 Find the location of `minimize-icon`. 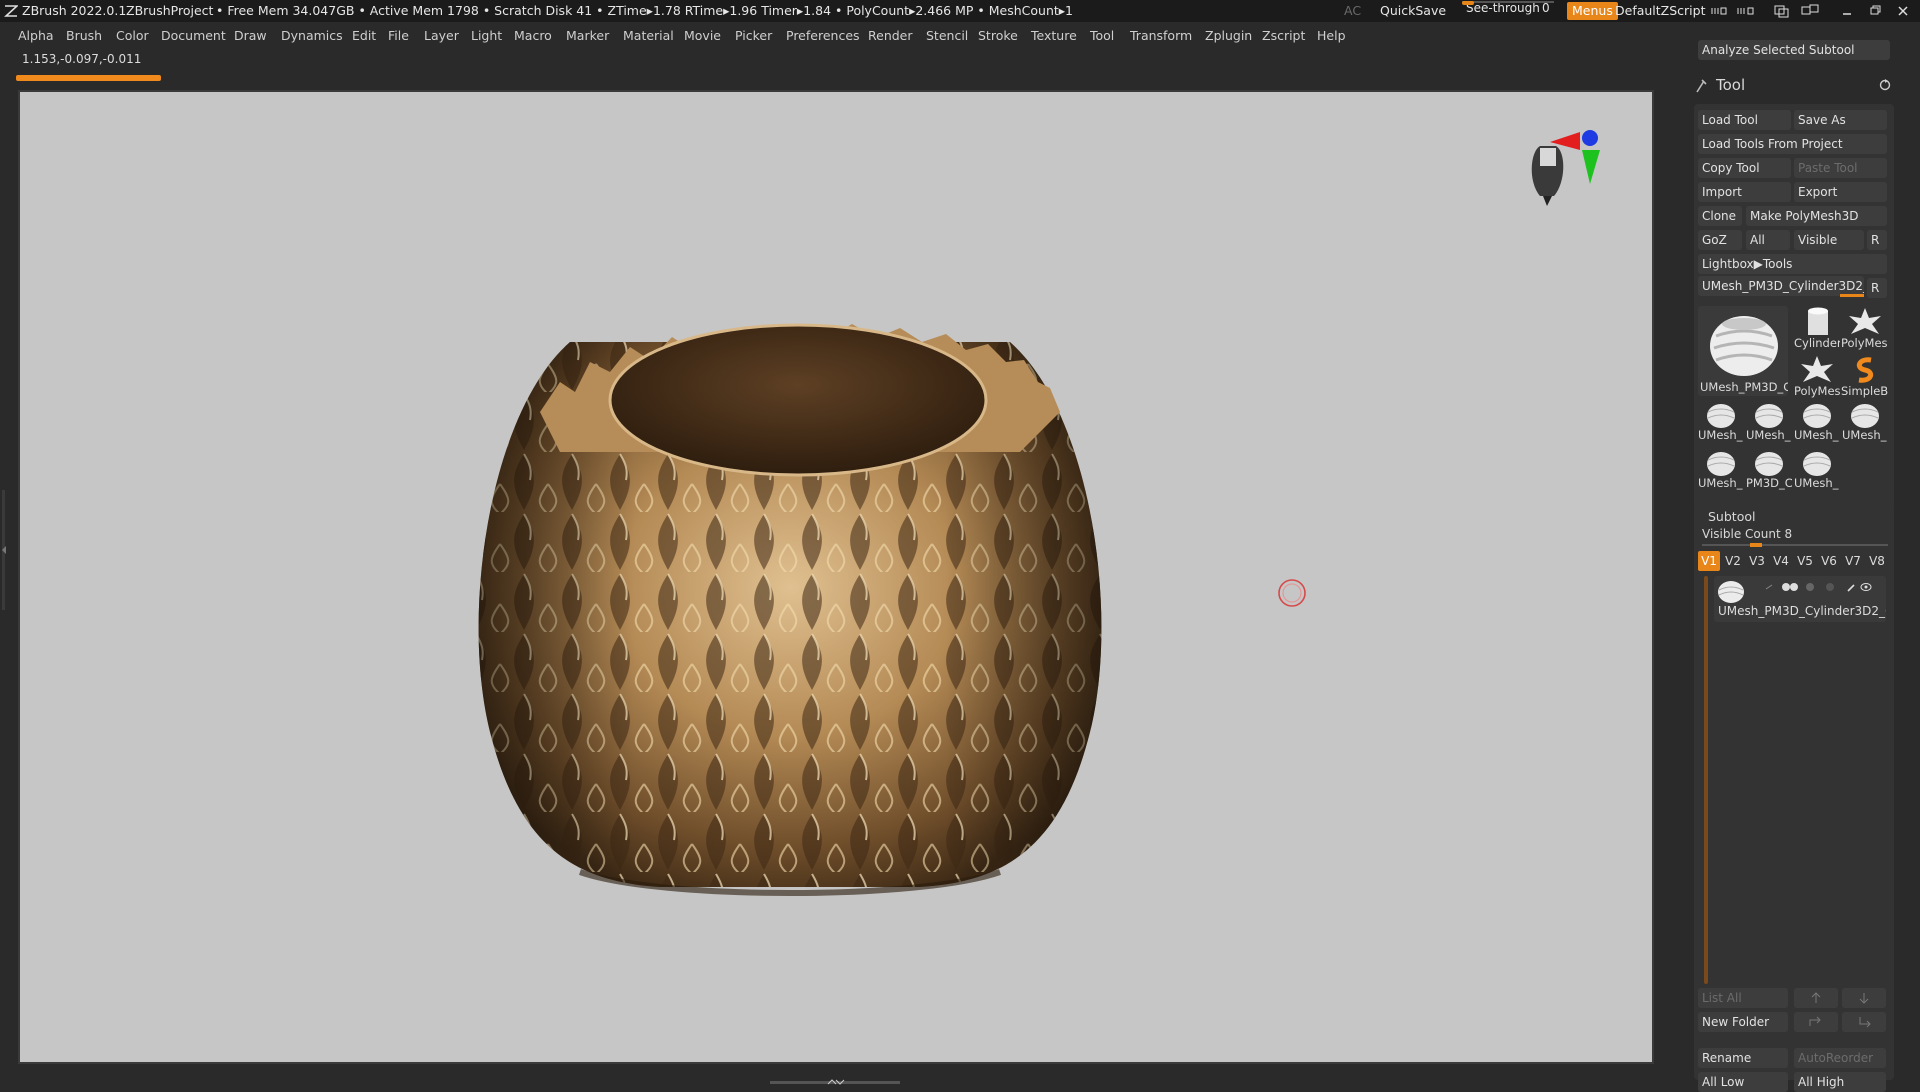

minimize-icon is located at coordinates (1848, 14).